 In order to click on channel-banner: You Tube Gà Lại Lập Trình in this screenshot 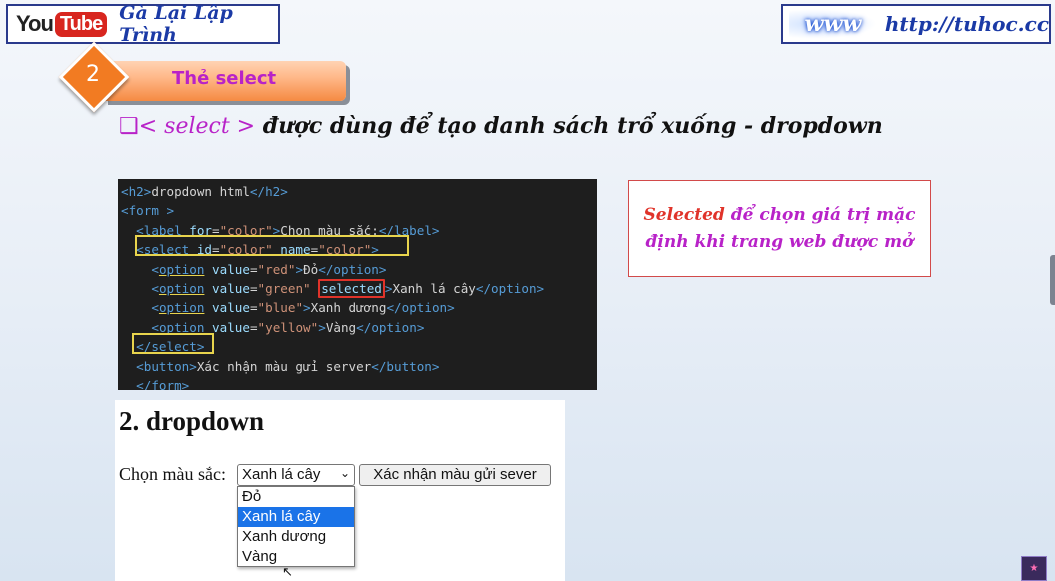, I will do `click(143, 24)`.